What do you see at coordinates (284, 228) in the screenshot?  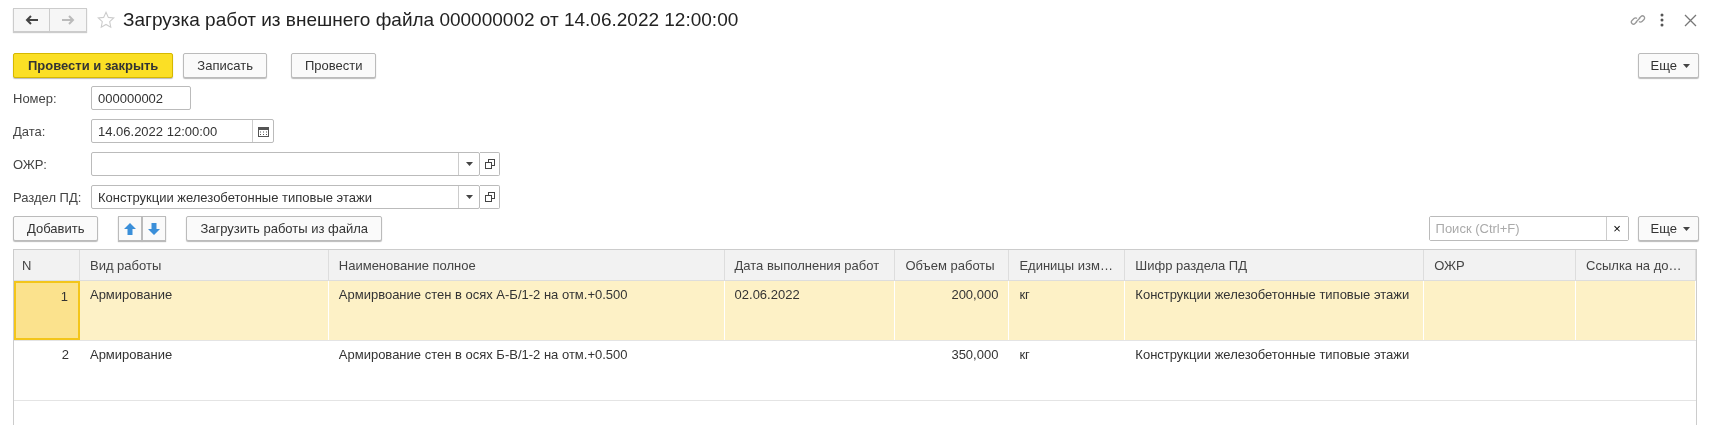 I see `load-button: Загрузить работы из файла` at bounding box center [284, 228].